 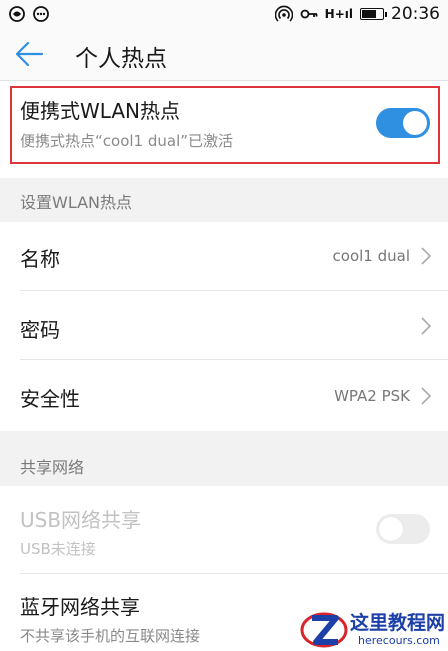 What do you see at coordinates (283, 13) in the screenshot?
I see `hotspot-icon` at bounding box center [283, 13].